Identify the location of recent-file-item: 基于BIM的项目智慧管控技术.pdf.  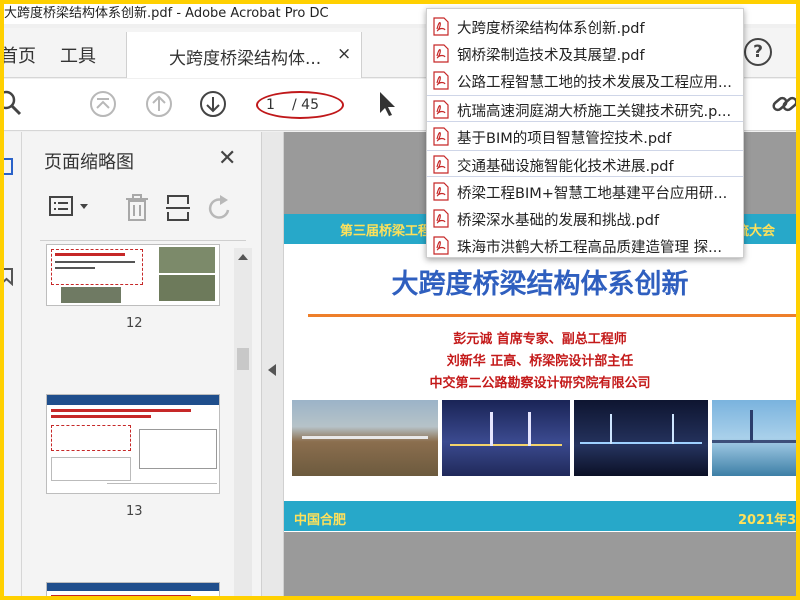
(585, 136).